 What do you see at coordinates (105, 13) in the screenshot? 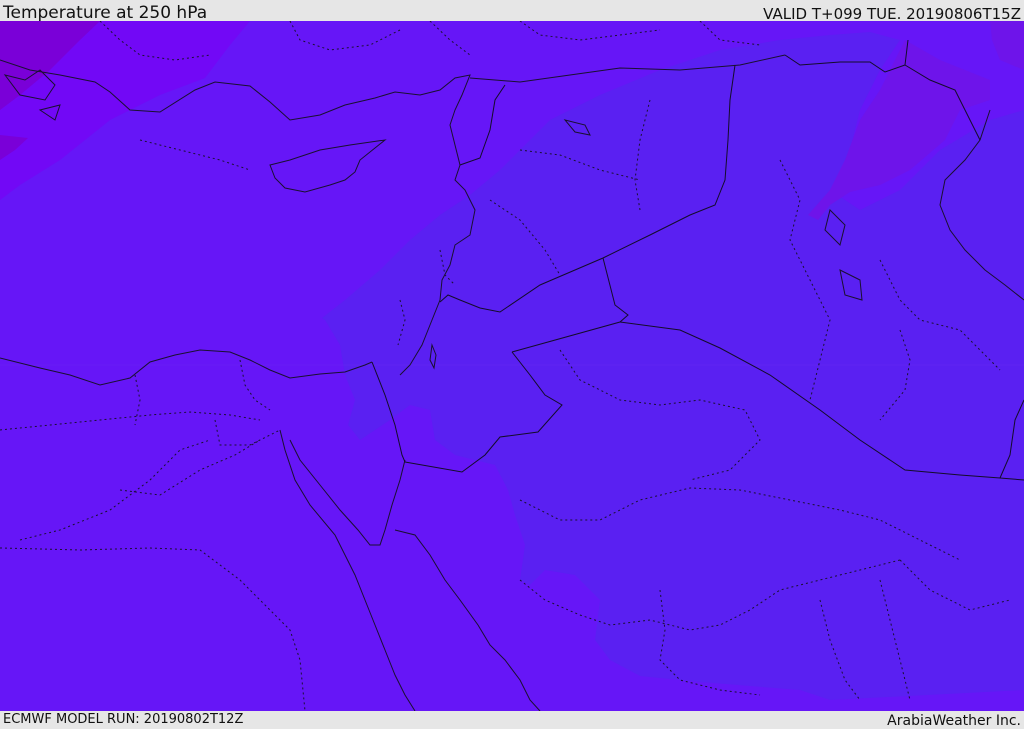
I see `map-title: Temperature at 250 hPa` at bounding box center [105, 13].